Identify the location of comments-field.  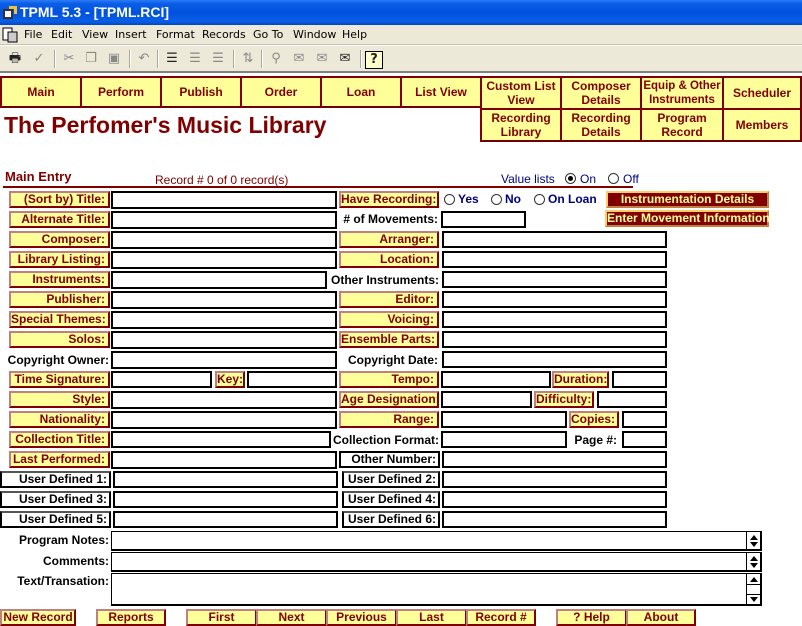
(436, 562).